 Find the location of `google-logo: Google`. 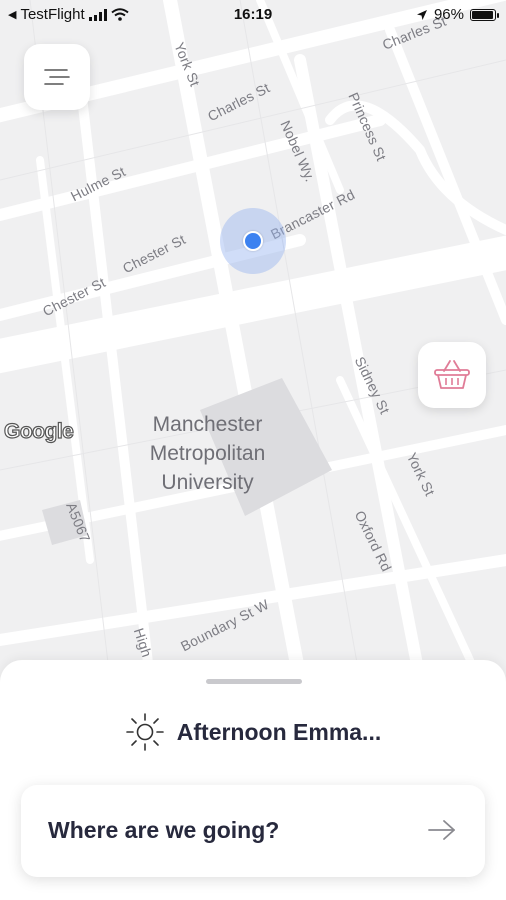

google-logo: Google is located at coordinates (38, 431).